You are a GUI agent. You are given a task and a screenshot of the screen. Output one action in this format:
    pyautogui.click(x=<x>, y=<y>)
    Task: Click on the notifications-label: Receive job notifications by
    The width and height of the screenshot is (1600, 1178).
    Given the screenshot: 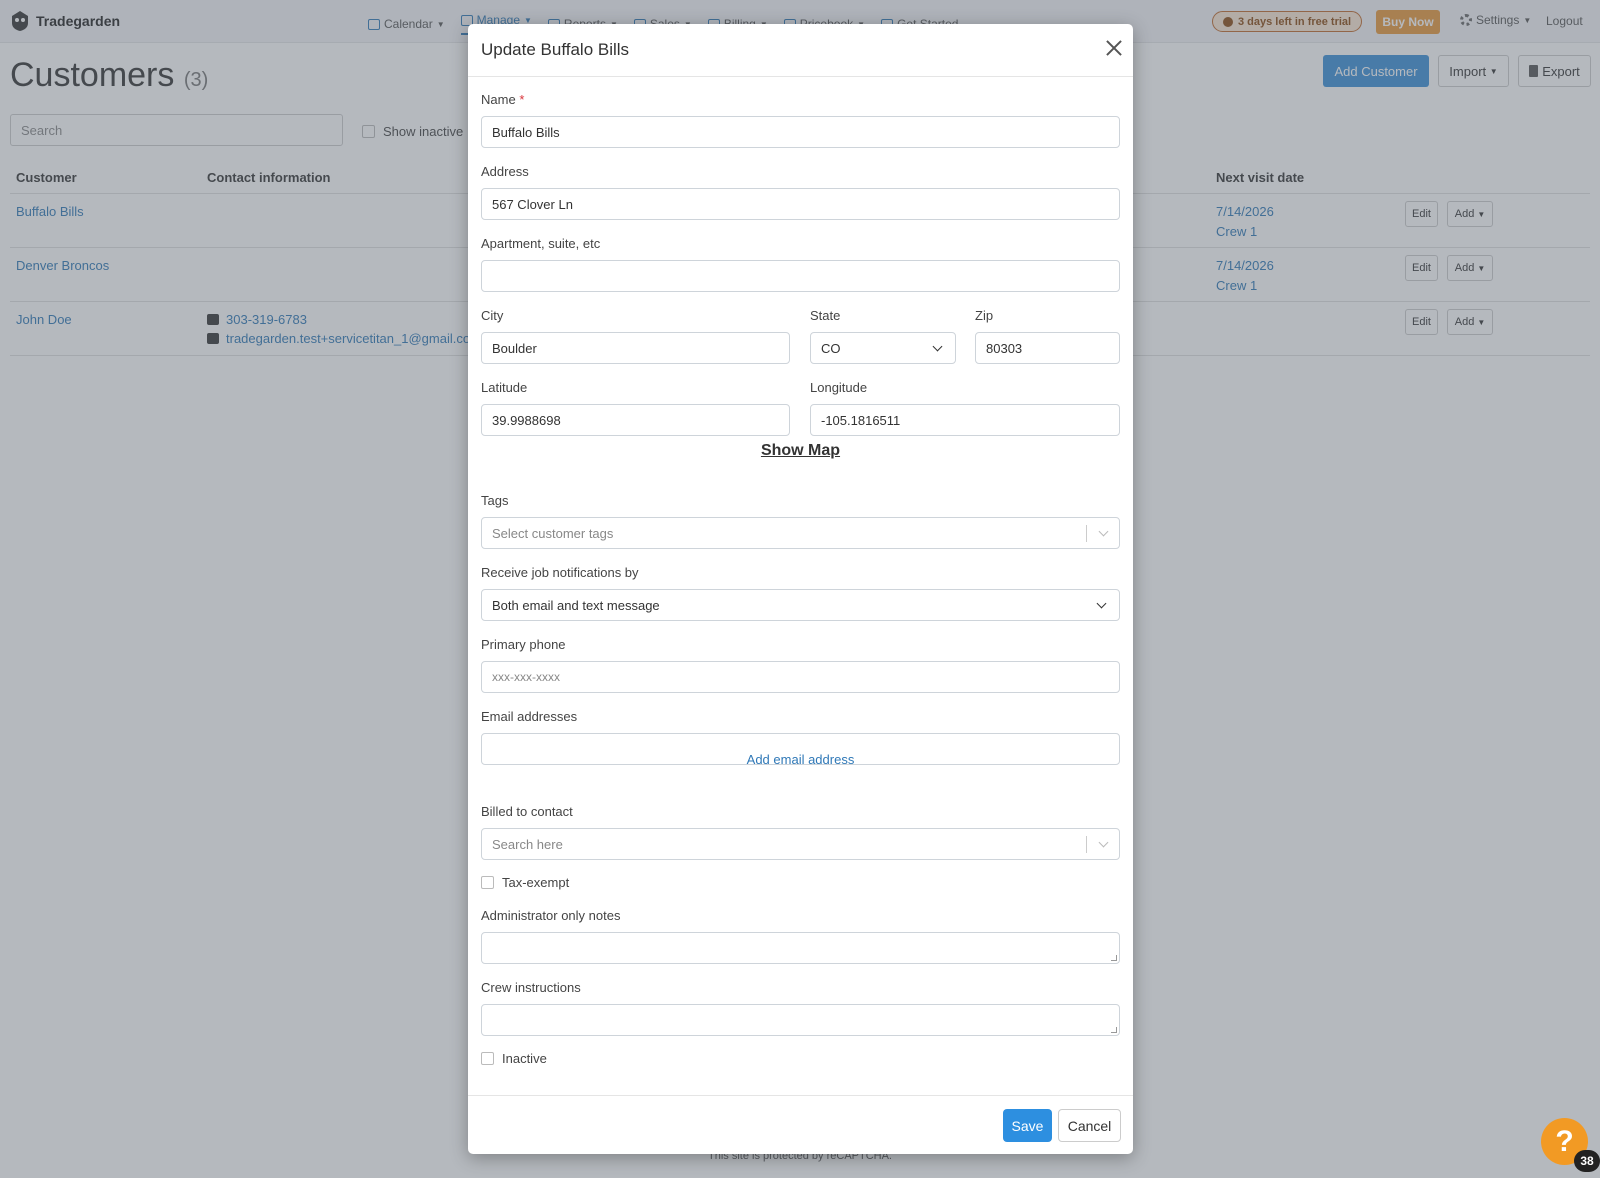 What is the action you would take?
    pyautogui.click(x=560, y=572)
    